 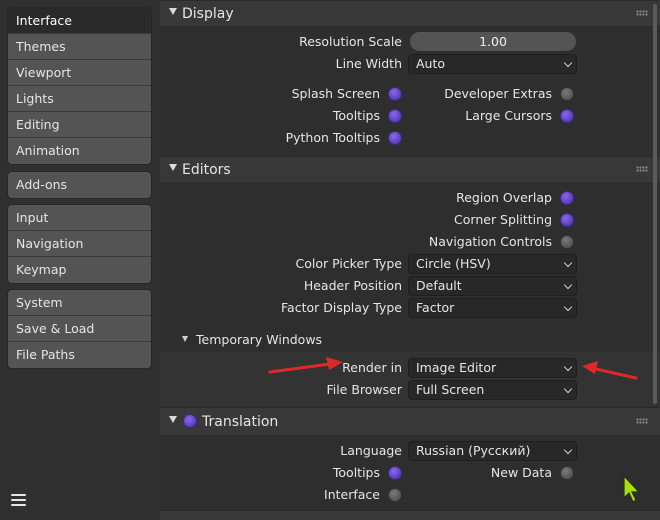 What do you see at coordinates (410, 13) in the screenshot?
I see `panel-header-display: Display` at bounding box center [410, 13].